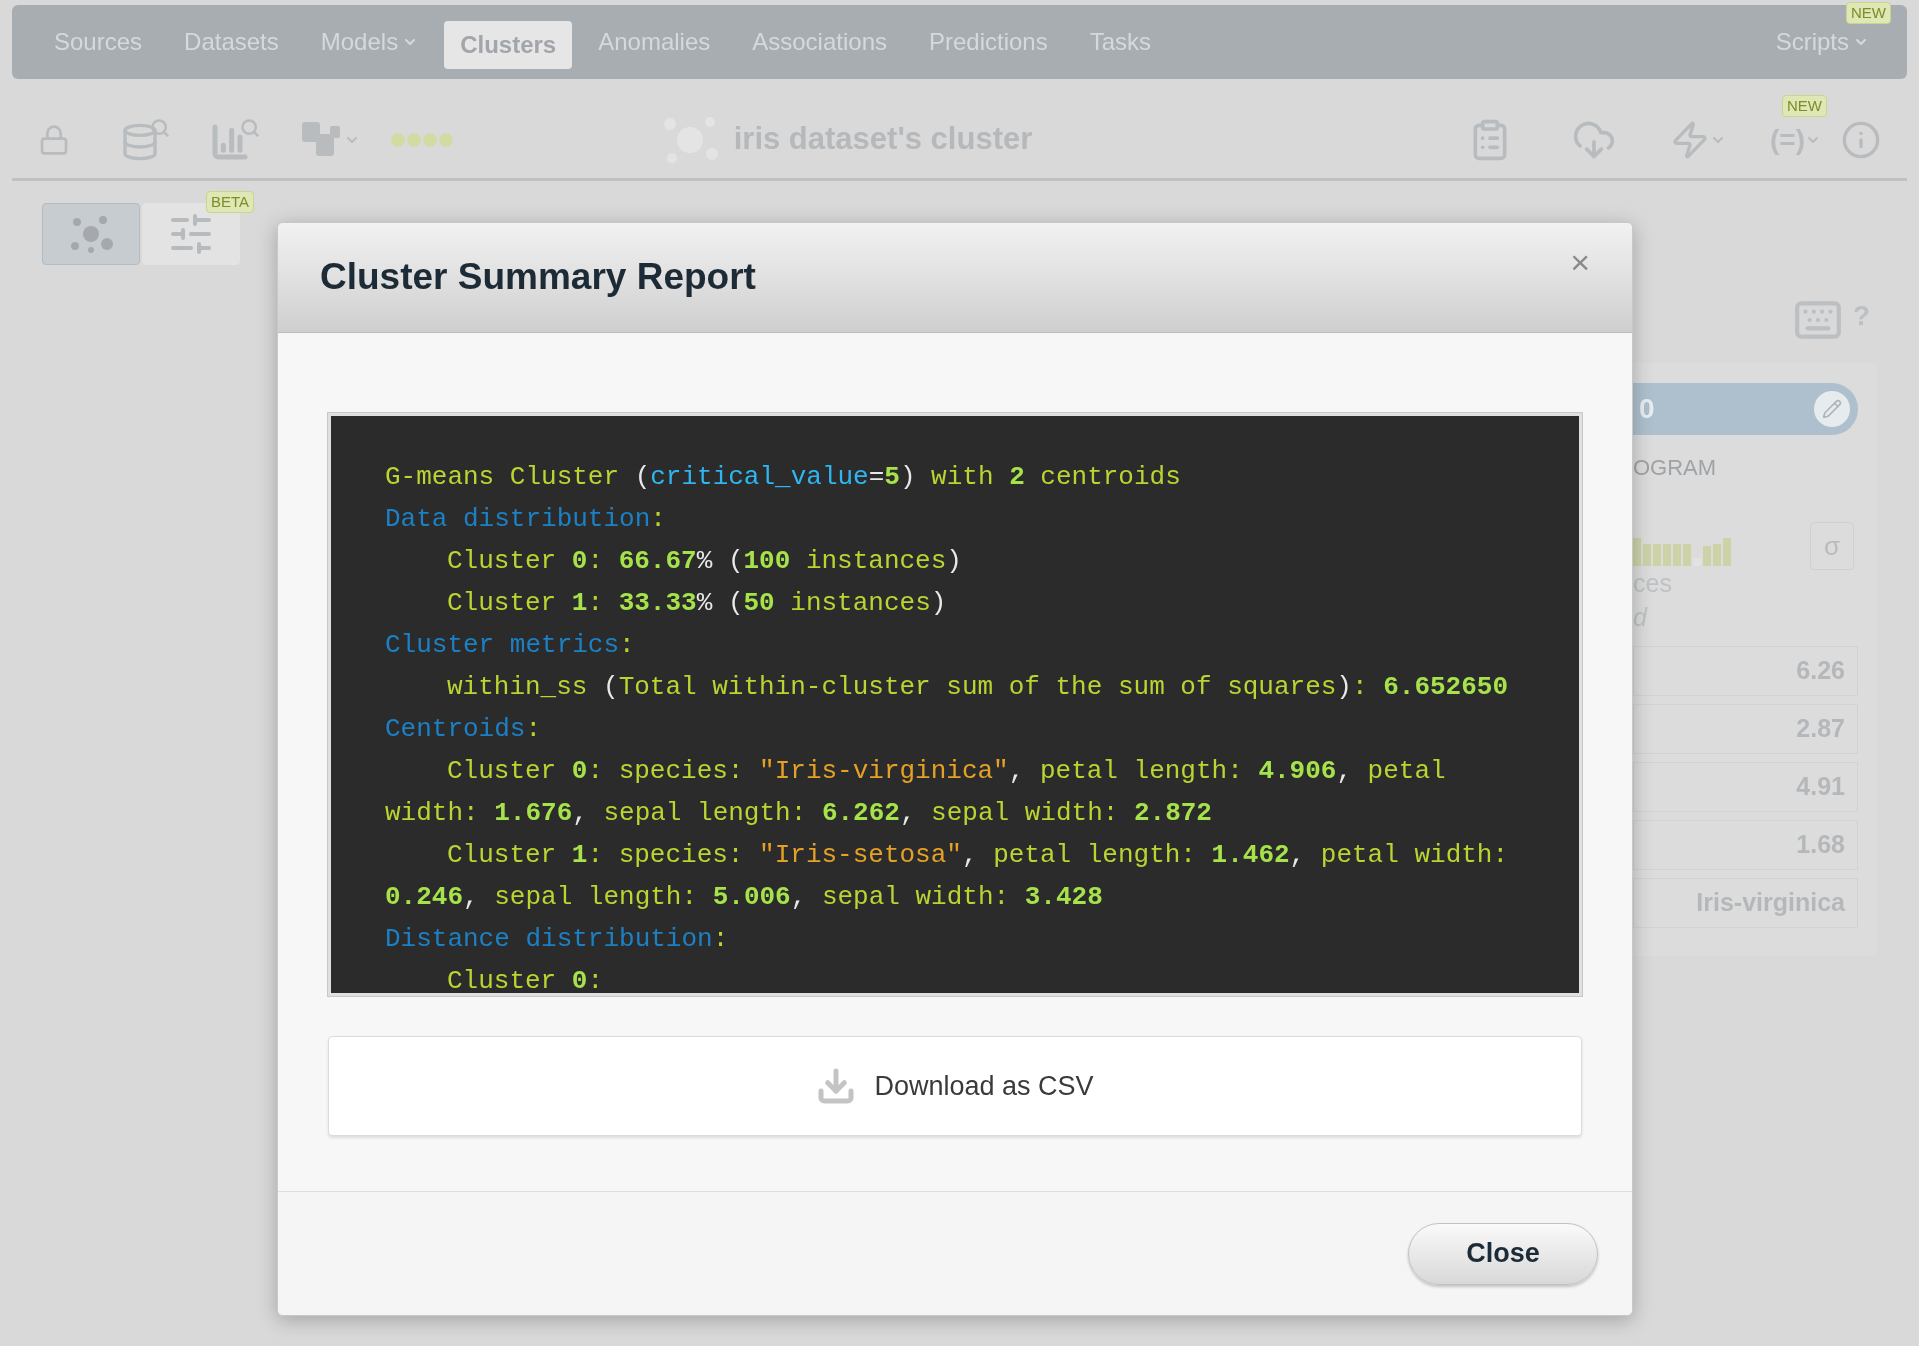 The width and height of the screenshot is (1919, 1346). I want to click on code-line: Distance distribution:, so click(557, 939).